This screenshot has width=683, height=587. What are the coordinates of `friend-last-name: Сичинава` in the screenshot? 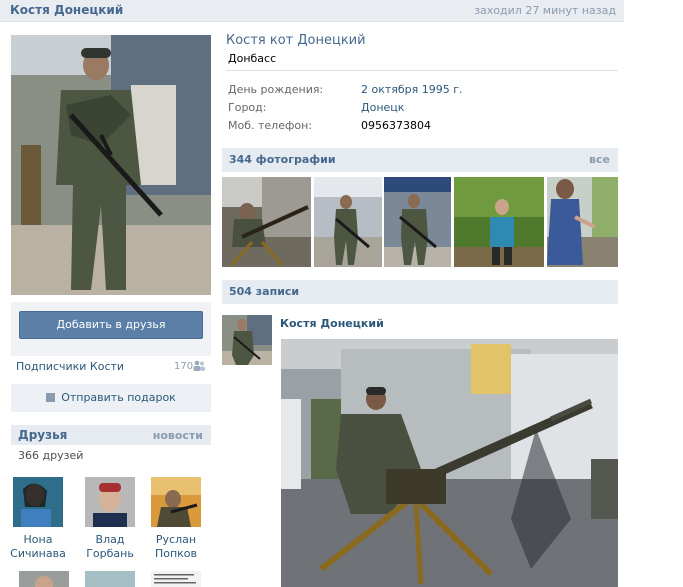 It's located at (38, 554).